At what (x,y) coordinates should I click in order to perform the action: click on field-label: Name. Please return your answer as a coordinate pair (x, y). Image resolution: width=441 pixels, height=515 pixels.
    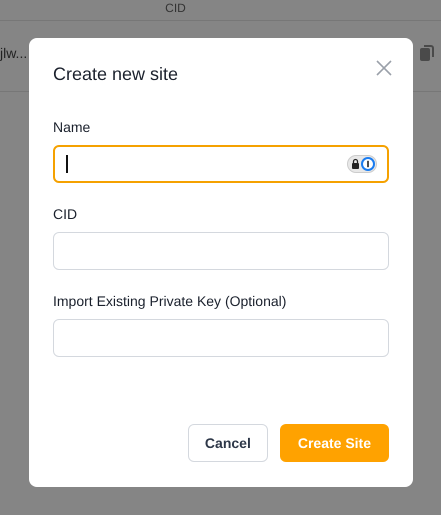
    Looking at the image, I should click on (72, 127).